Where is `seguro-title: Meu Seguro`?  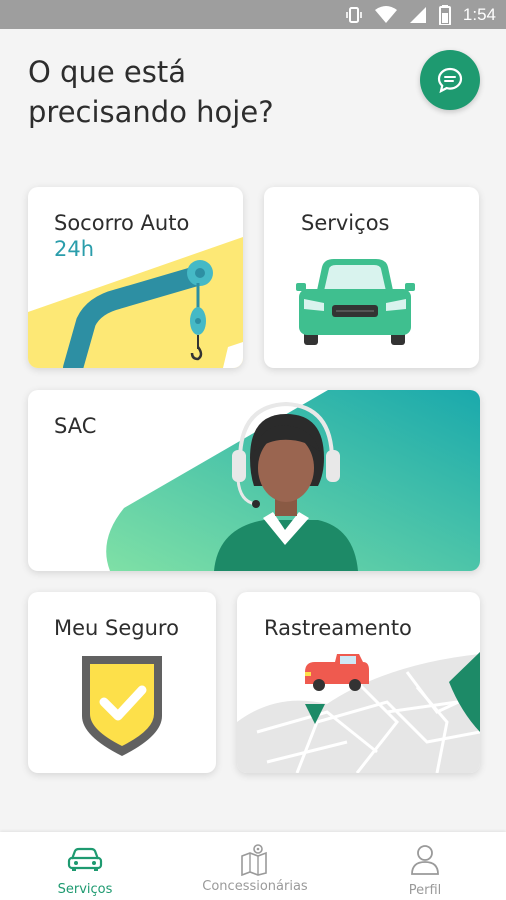 seguro-title: Meu Seguro is located at coordinates (116, 628).